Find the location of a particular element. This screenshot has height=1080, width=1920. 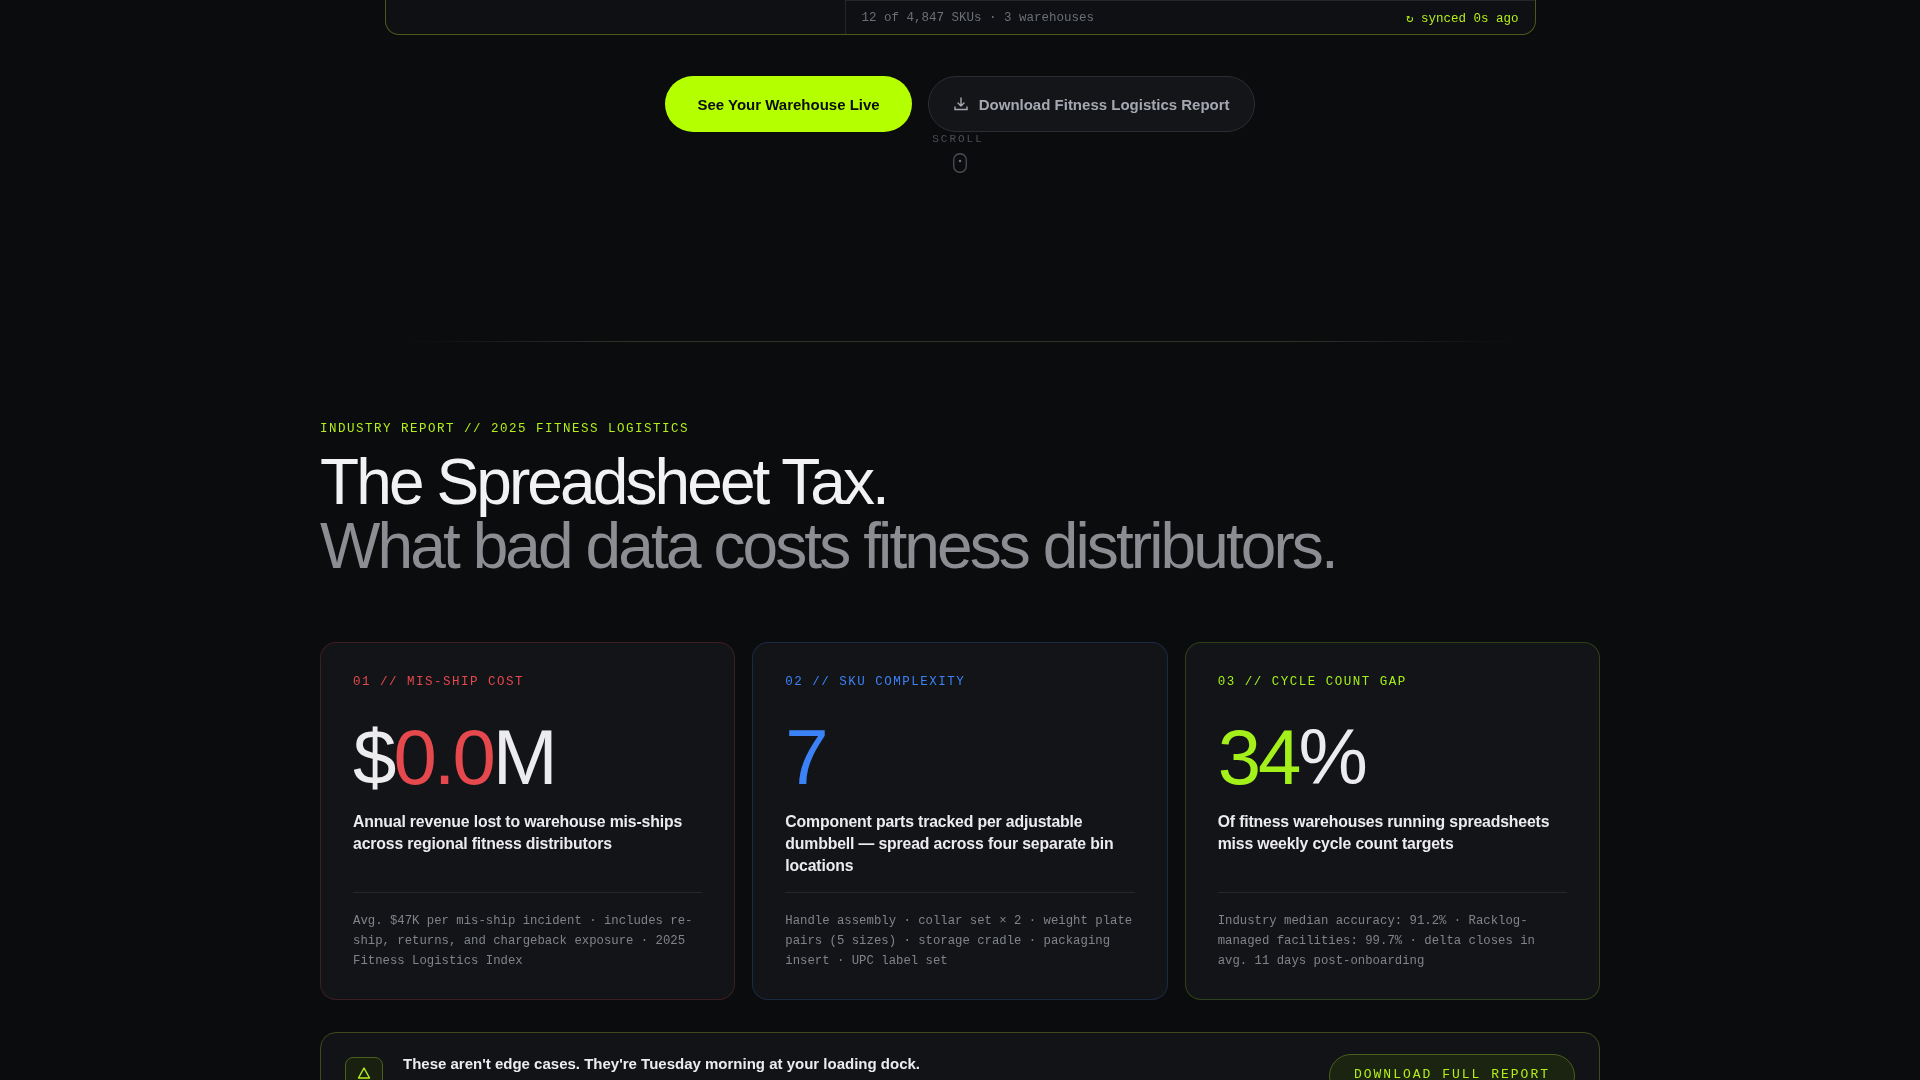

stat-footnote: Handle assembly · collar set × 2 · weight plate pairs (5 sizes) · storage cradle · packaging insert · UPC label set is located at coordinates (959, 941).